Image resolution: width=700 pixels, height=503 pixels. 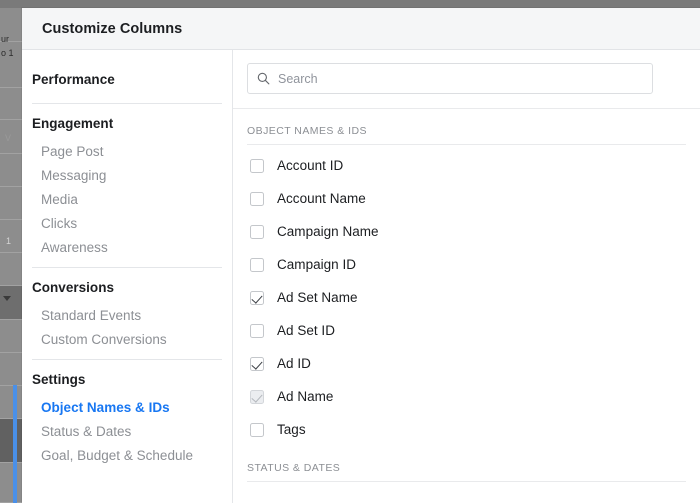 I want to click on nav-group-title: Conversions, so click(x=73, y=287).